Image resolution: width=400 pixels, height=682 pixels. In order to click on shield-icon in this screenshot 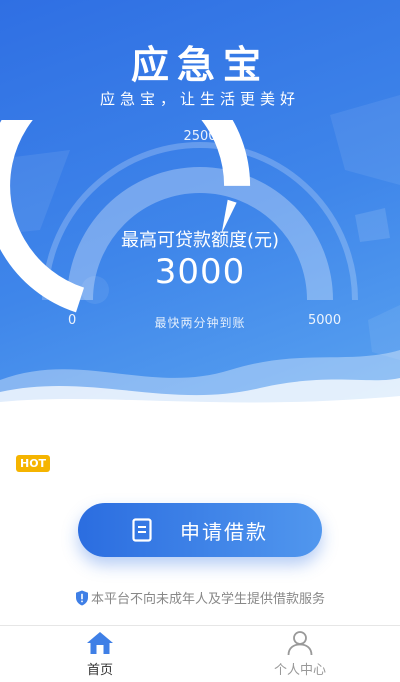, I will do `click(81, 597)`.